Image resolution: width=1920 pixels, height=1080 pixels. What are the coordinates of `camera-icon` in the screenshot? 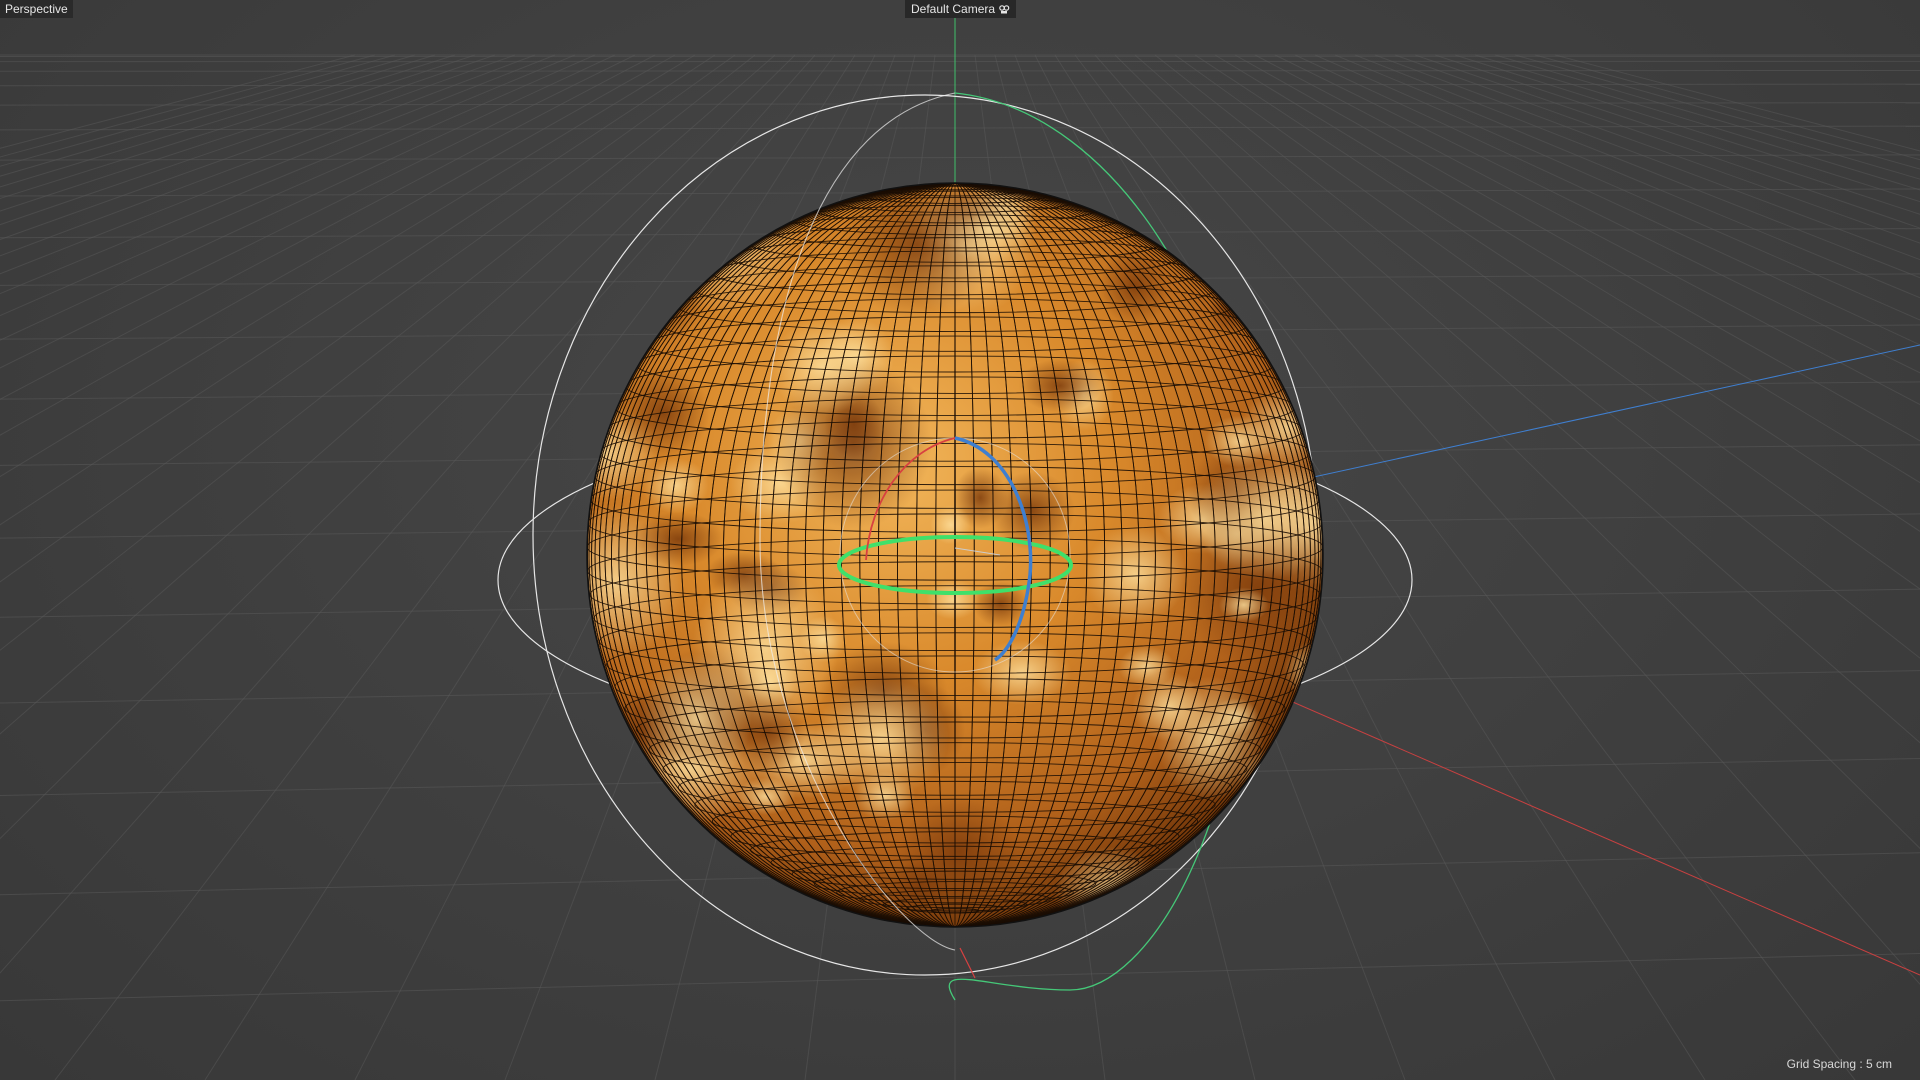 It's located at (1004, 9).